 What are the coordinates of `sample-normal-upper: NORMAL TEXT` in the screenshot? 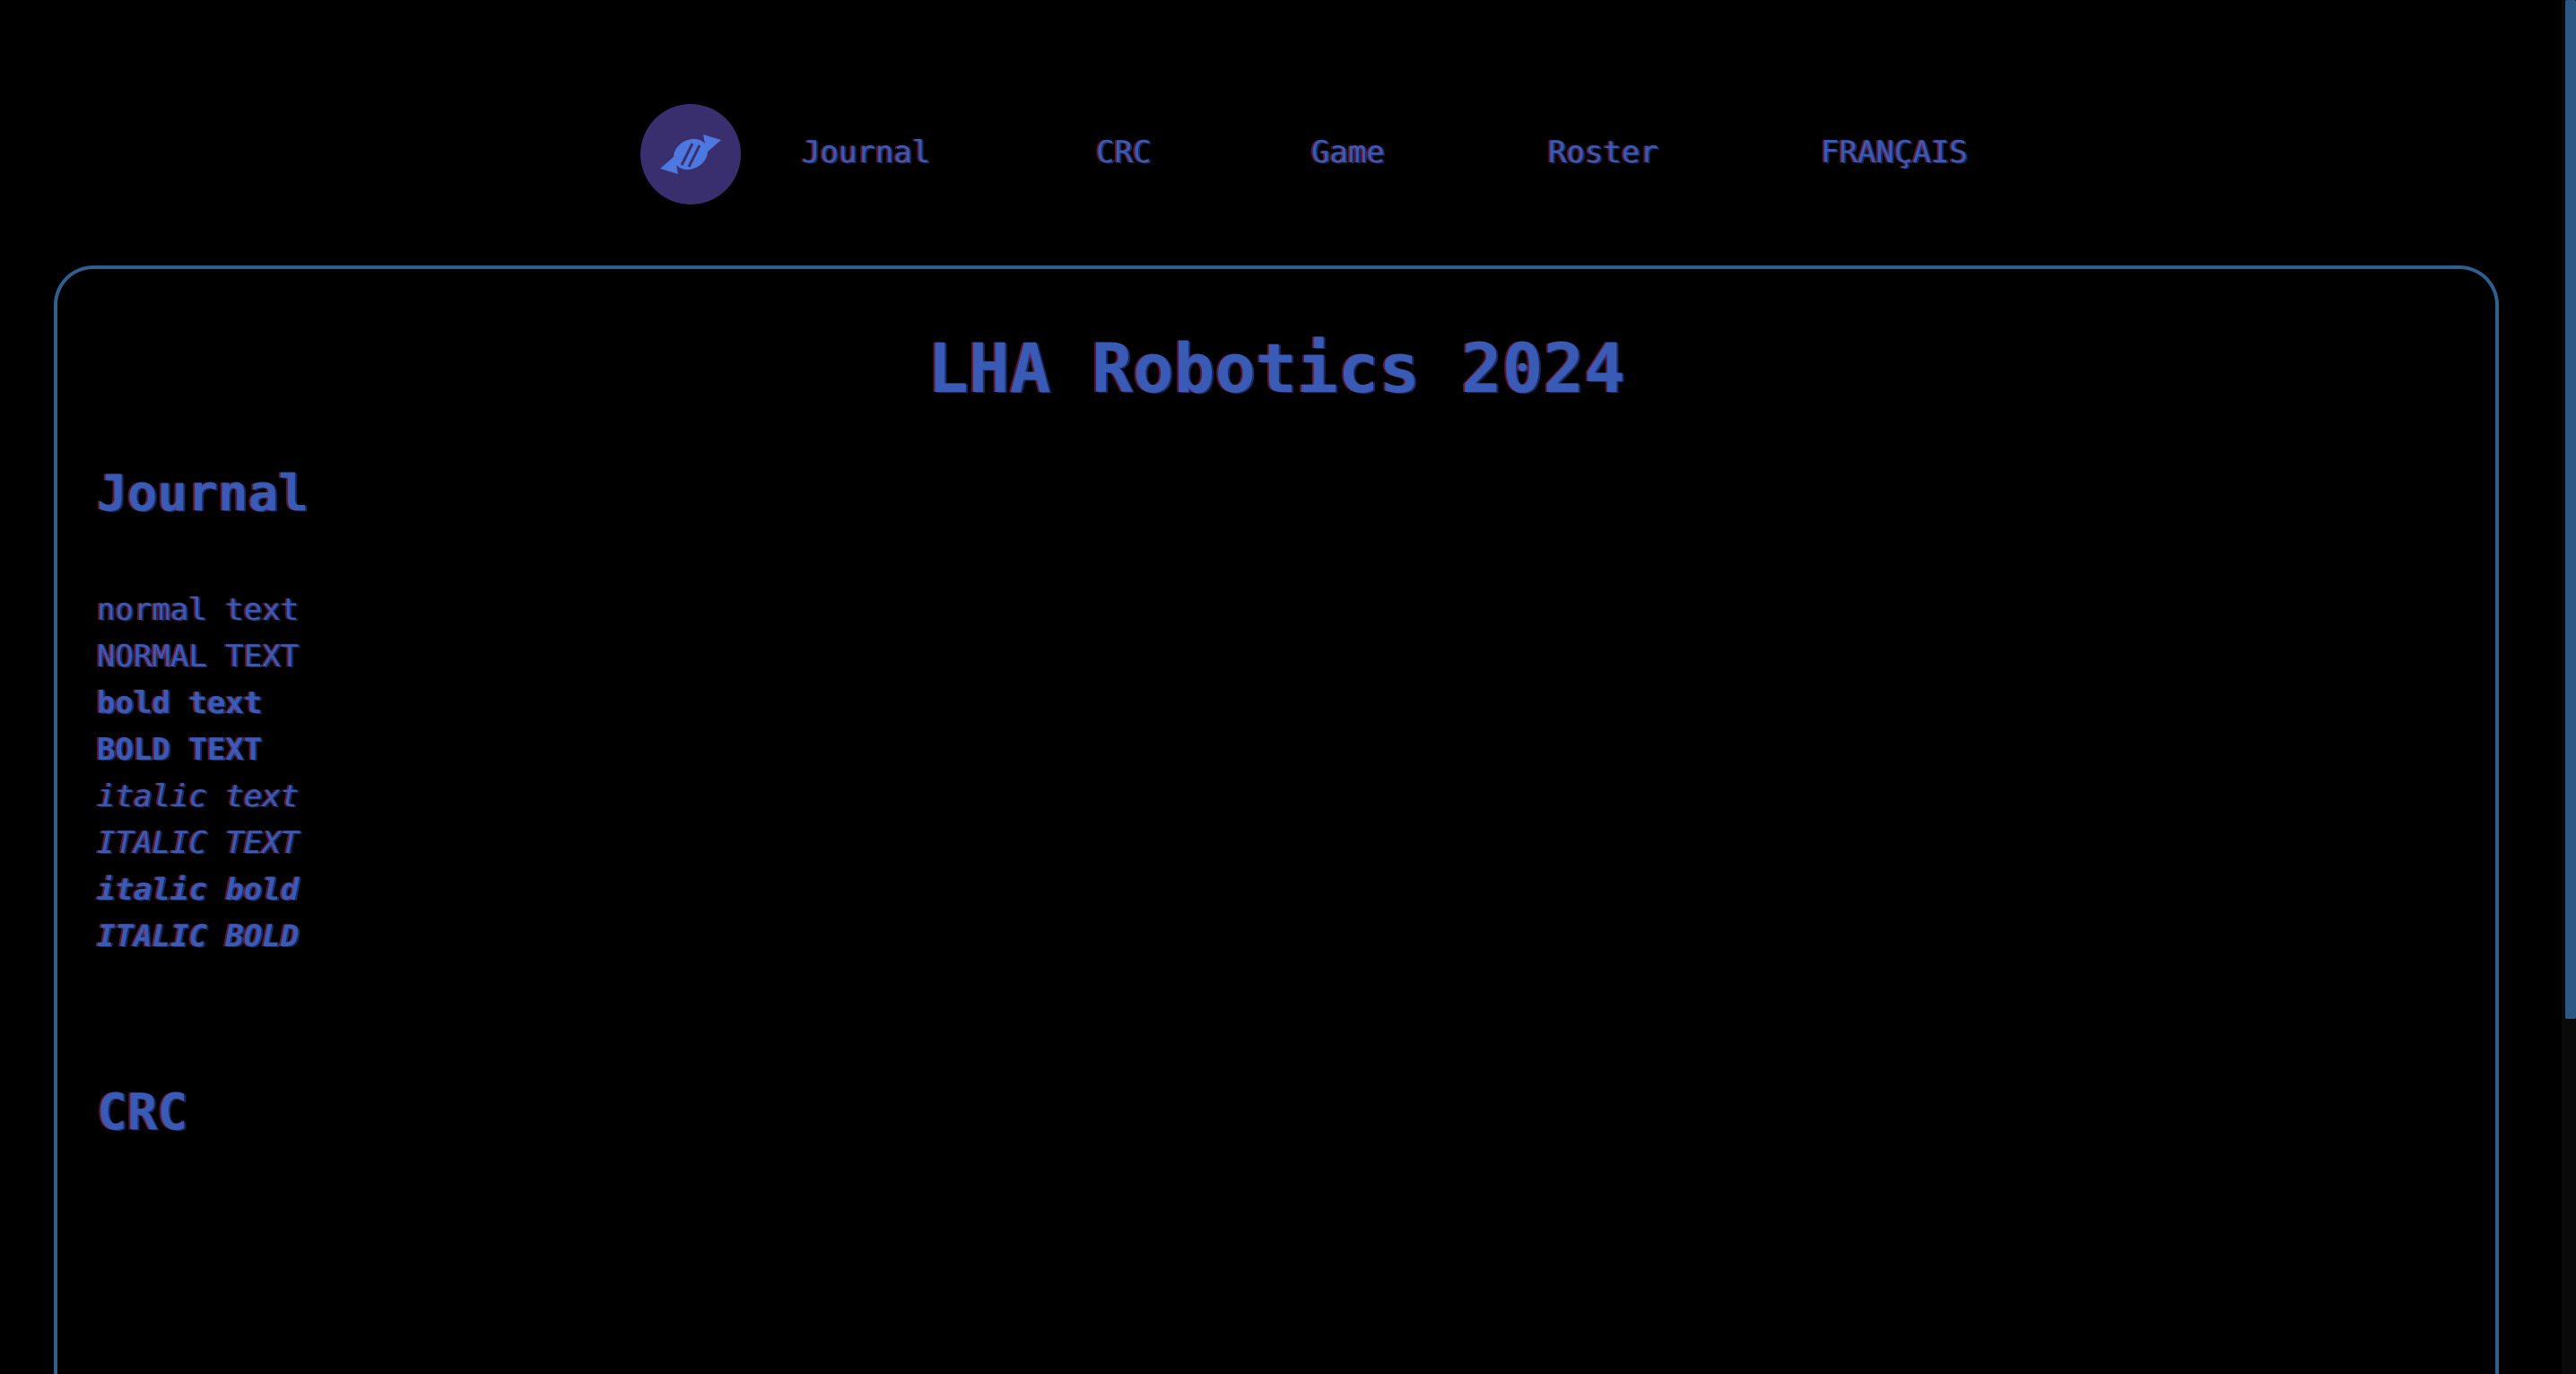 It's located at (198, 656).